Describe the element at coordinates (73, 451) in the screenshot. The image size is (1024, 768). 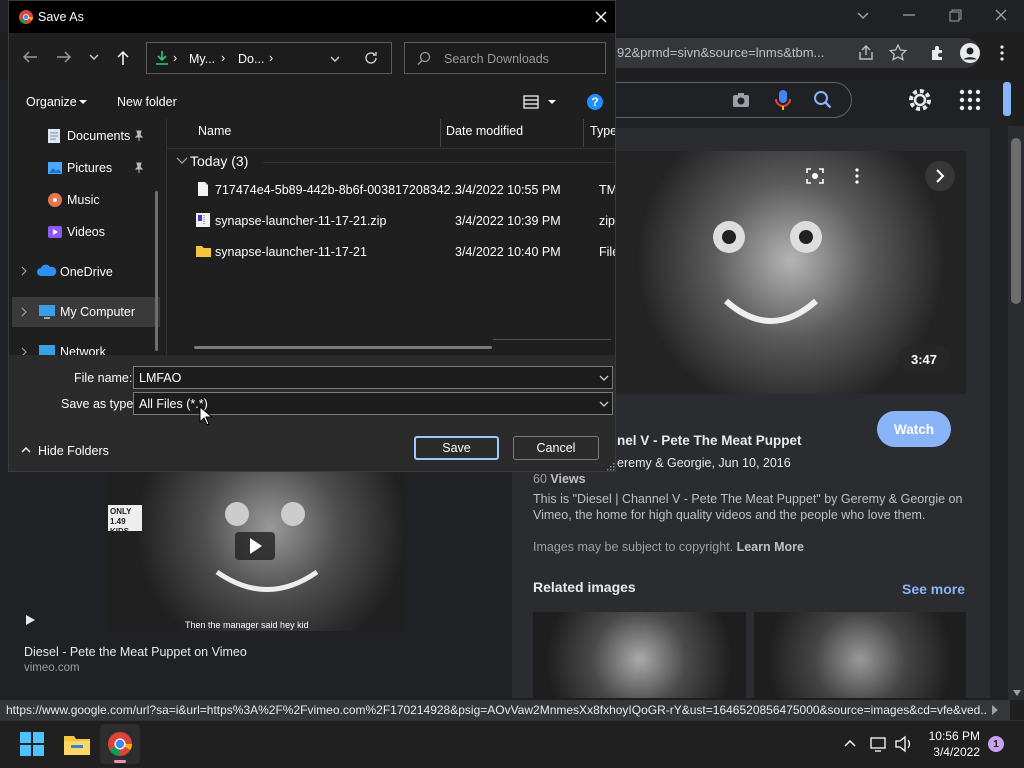
I see `hide-folders-button: Hide Folders` at that location.